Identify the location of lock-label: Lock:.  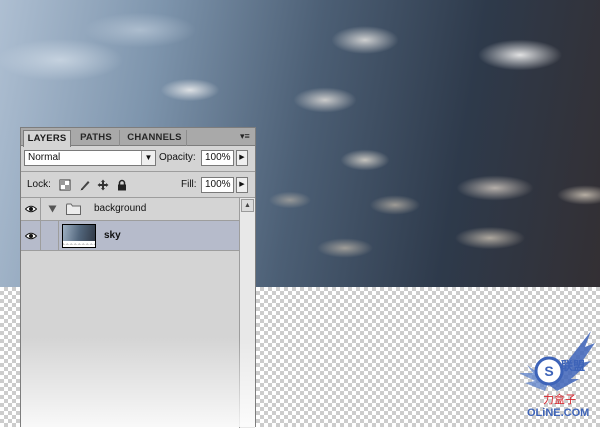
(39, 184).